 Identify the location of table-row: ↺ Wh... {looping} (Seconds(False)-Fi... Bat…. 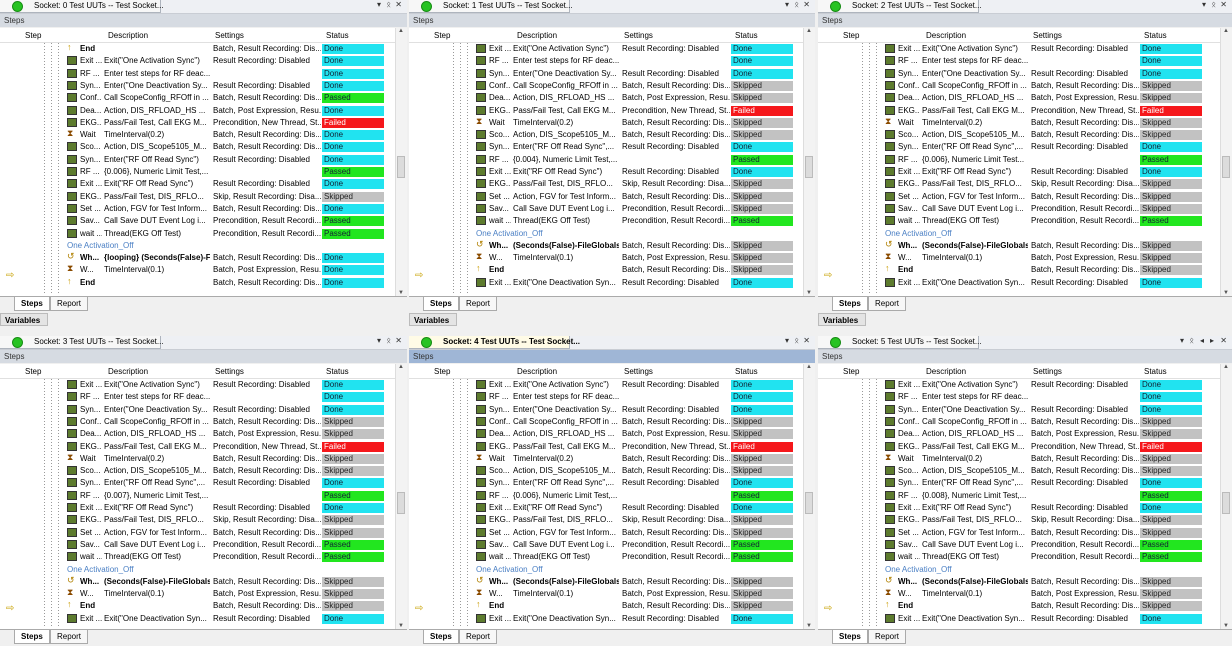
(197, 257).